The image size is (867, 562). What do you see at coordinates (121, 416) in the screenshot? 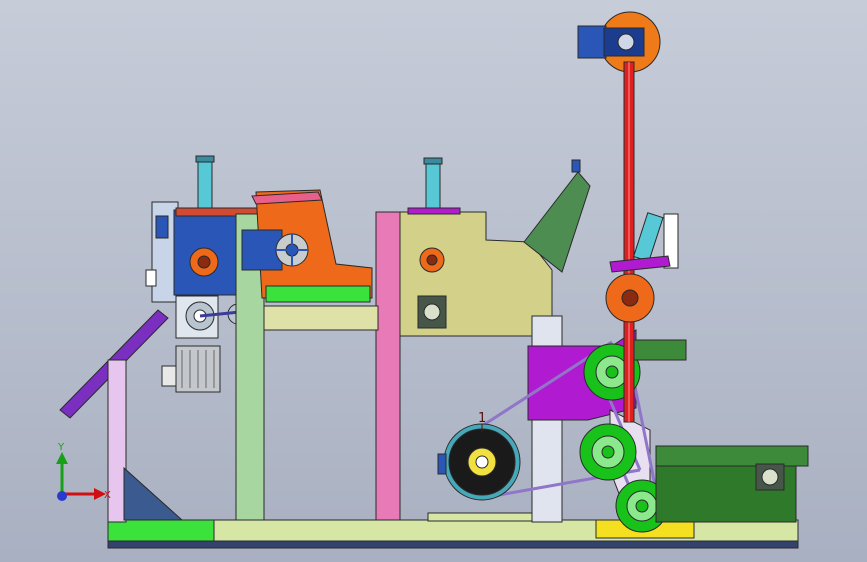
I see `feed-chute` at bounding box center [121, 416].